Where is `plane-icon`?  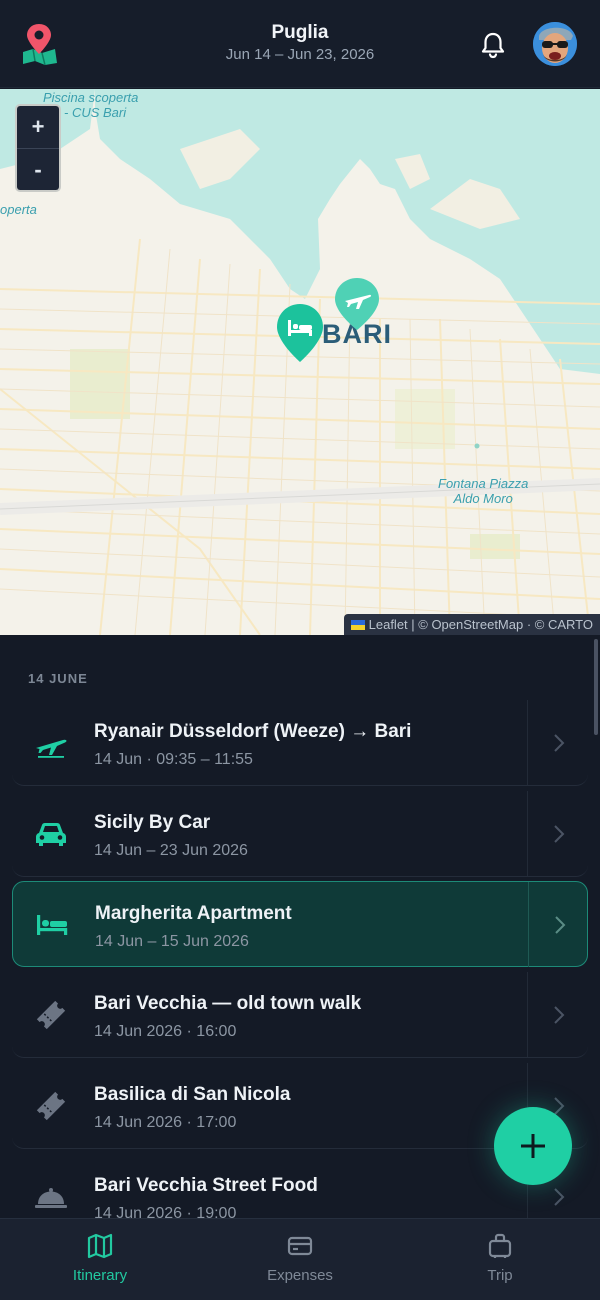
plane-icon is located at coordinates (51, 743).